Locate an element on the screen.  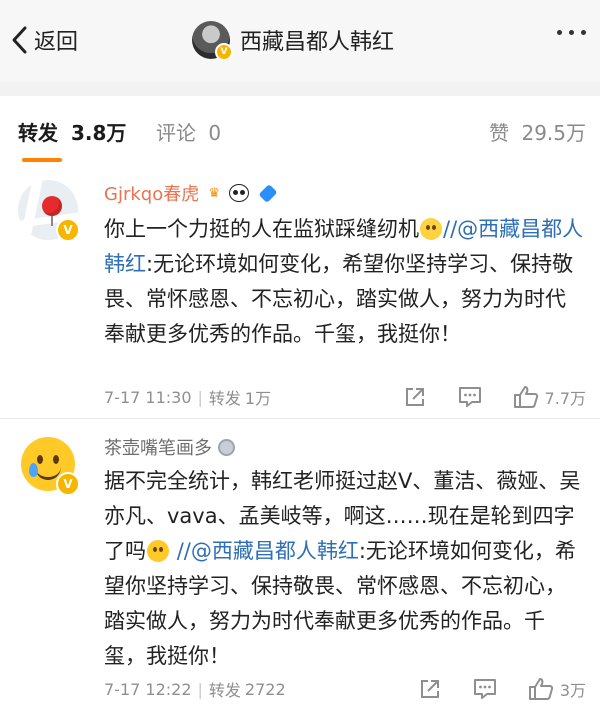
nav-profile: V 西藏昌都人韩红 is located at coordinates (293, 40).